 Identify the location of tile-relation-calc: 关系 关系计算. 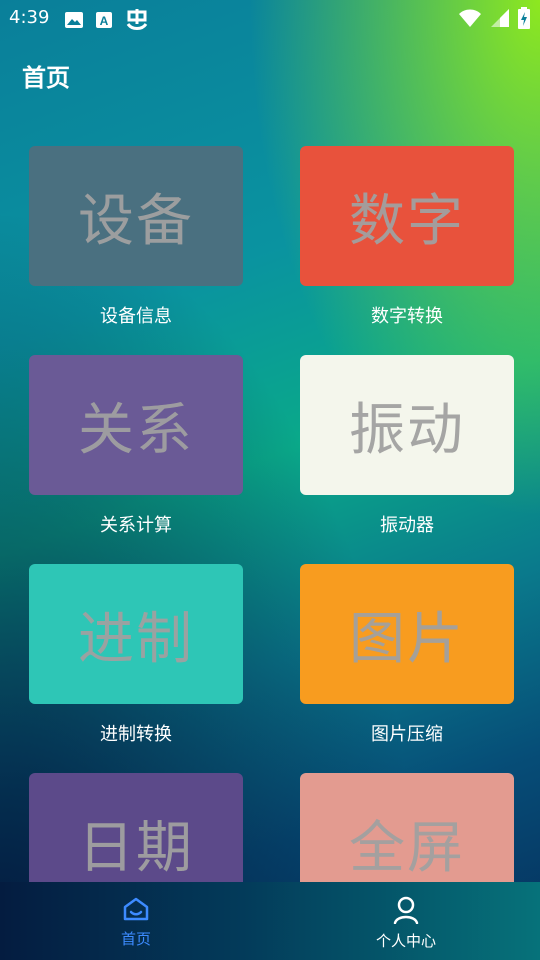
(136, 446).